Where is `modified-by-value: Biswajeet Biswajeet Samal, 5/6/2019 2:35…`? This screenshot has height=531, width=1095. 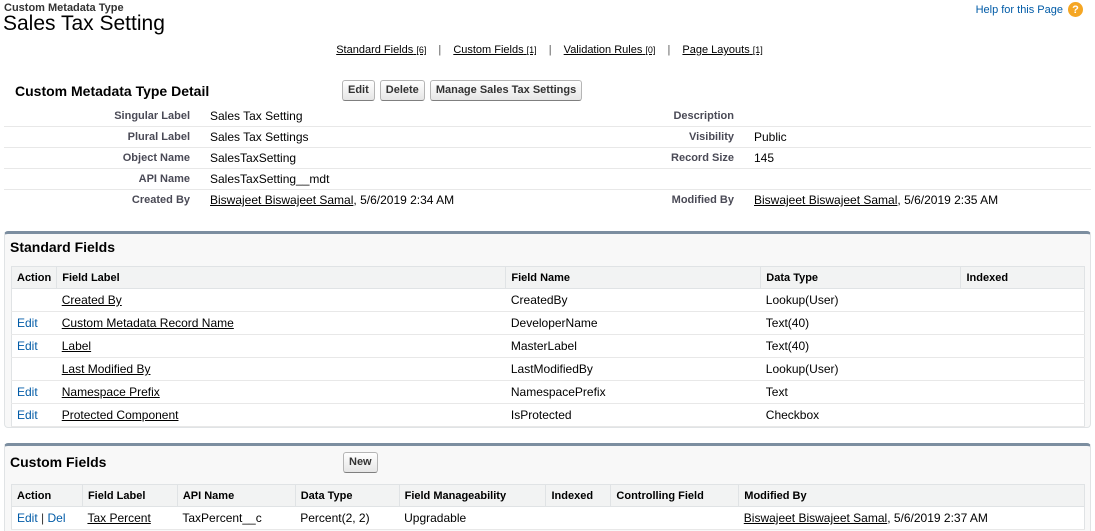 modified-by-value: Biswajeet Biswajeet Samal, 5/6/2019 2:35… is located at coordinates (876, 200).